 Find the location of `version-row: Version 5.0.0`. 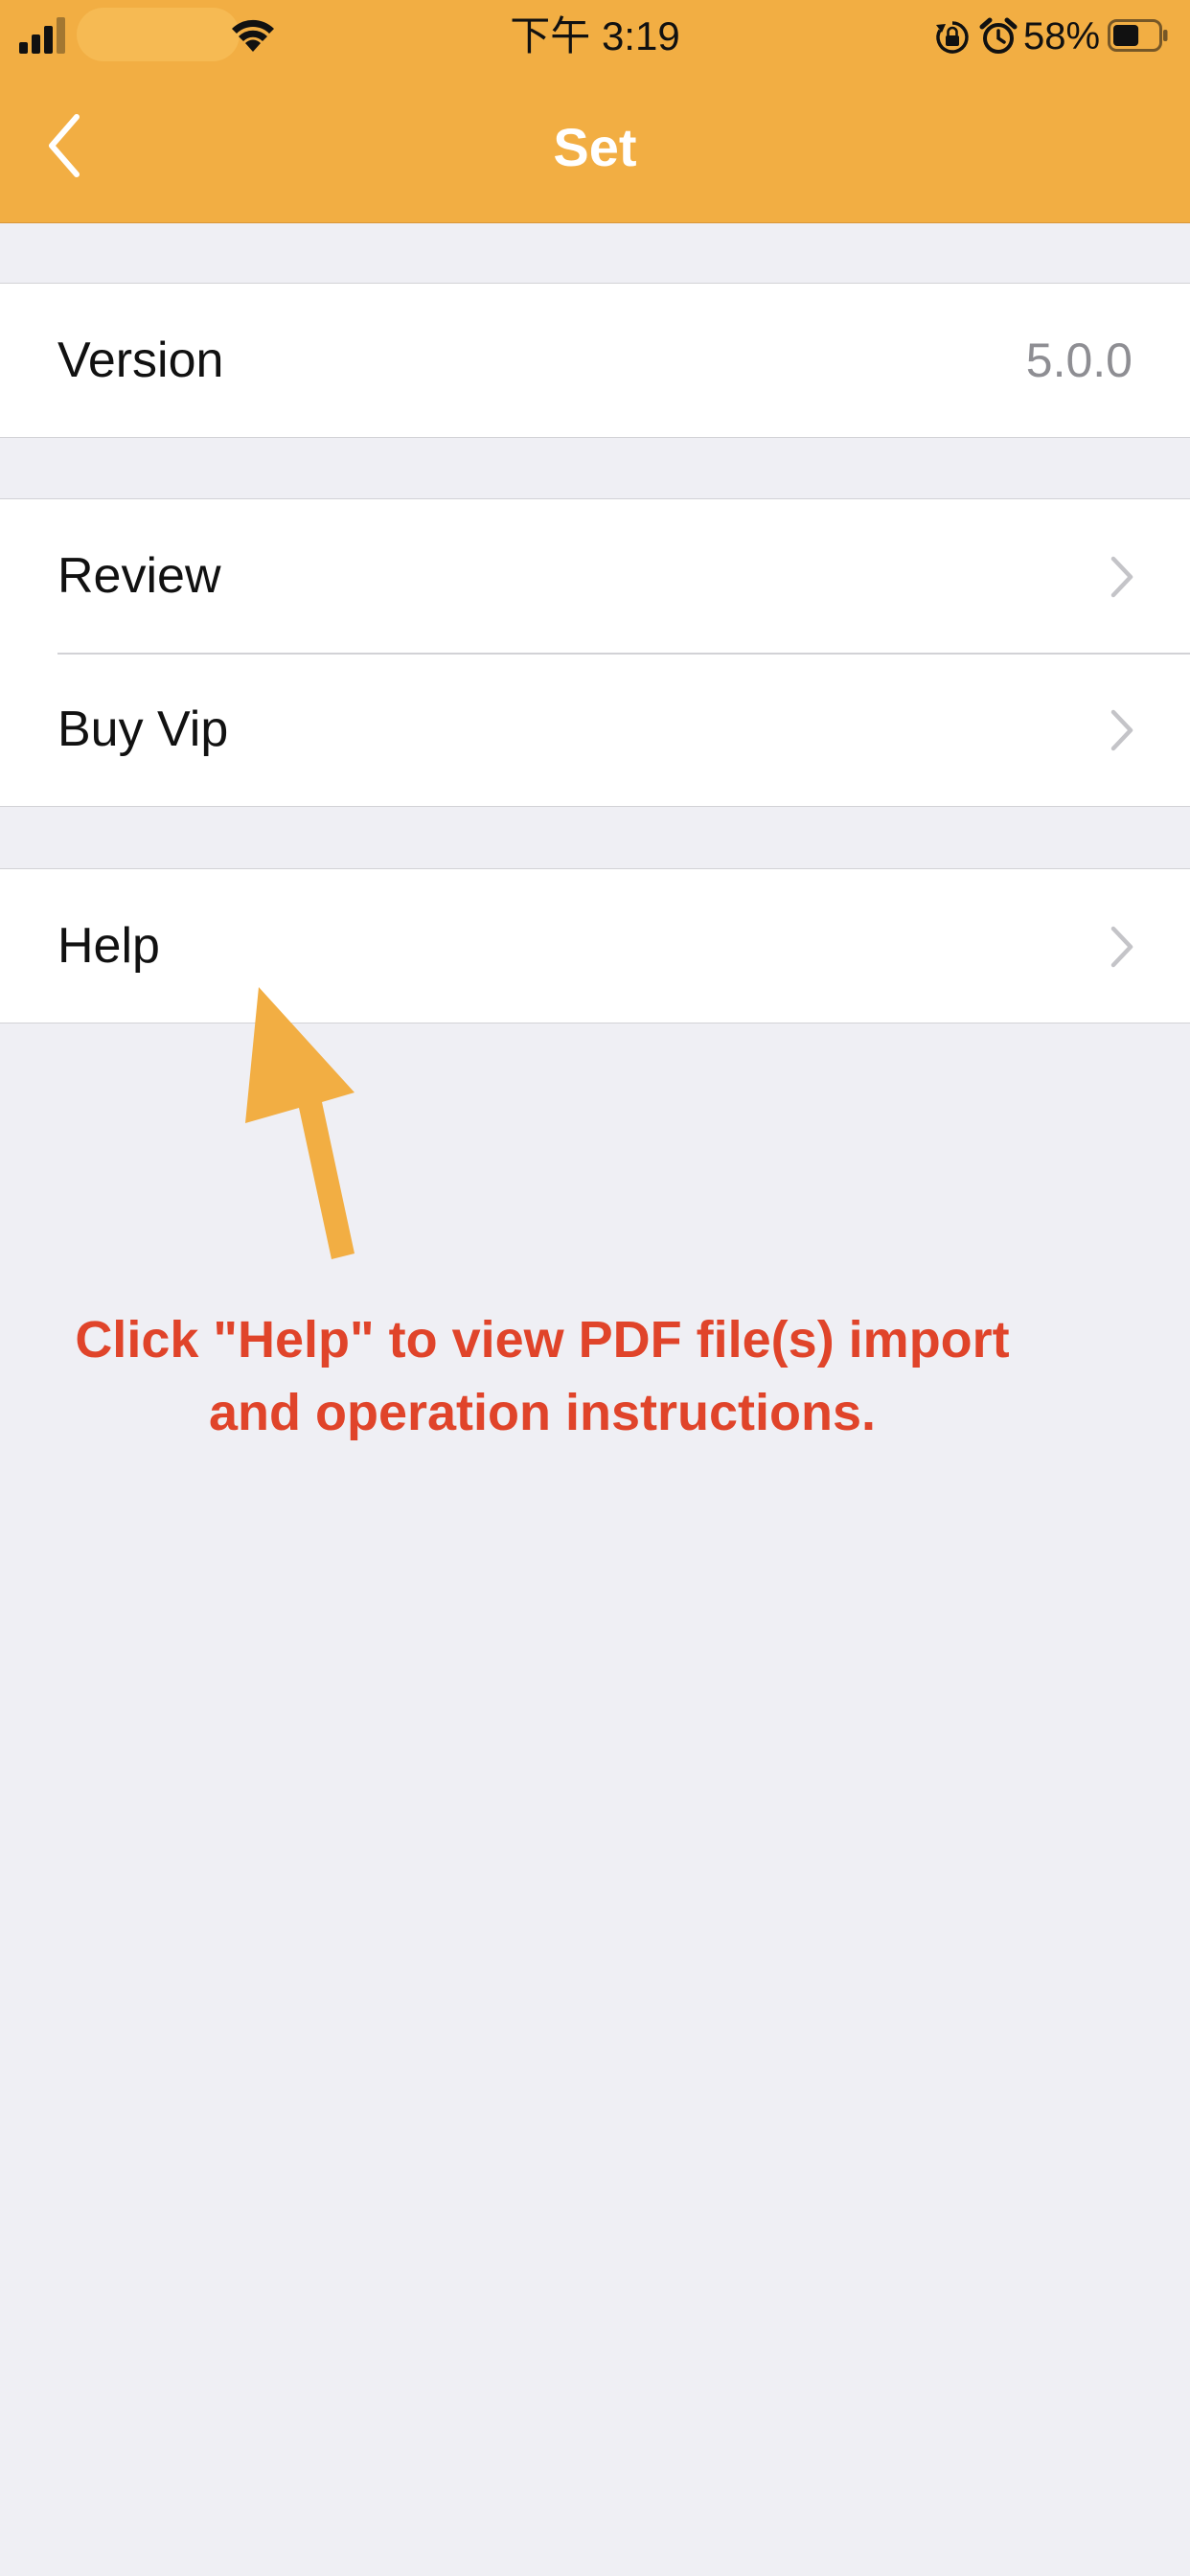

version-row: Version 5.0.0 is located at coordinates (595, 360).